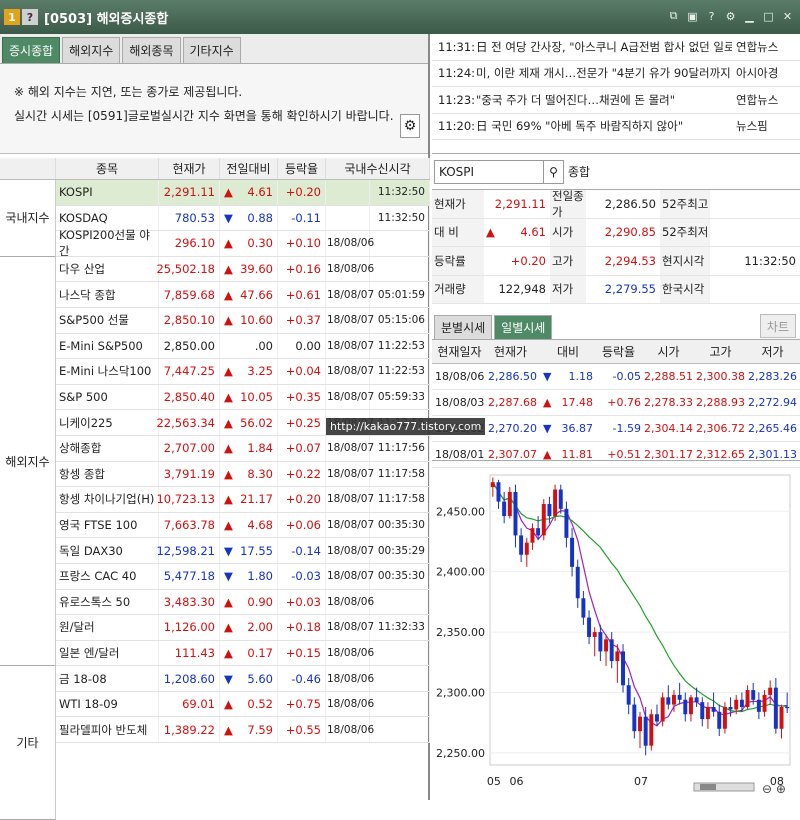  I want to click on down-arrow-icon: ▼, so click(228, 576).